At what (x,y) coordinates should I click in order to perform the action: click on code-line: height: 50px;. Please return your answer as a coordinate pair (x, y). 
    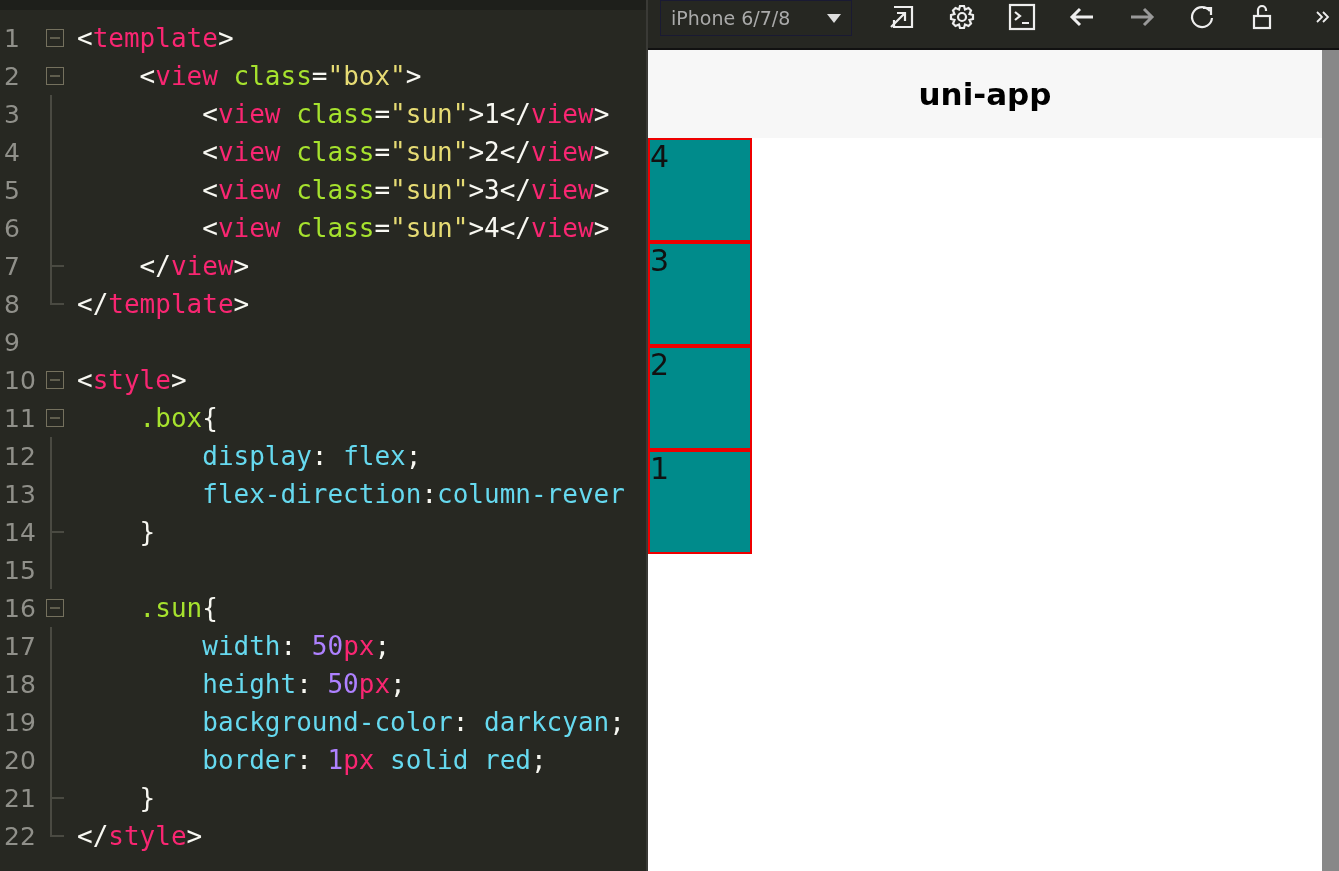
    Looking at the image, I should click on (303, 684).